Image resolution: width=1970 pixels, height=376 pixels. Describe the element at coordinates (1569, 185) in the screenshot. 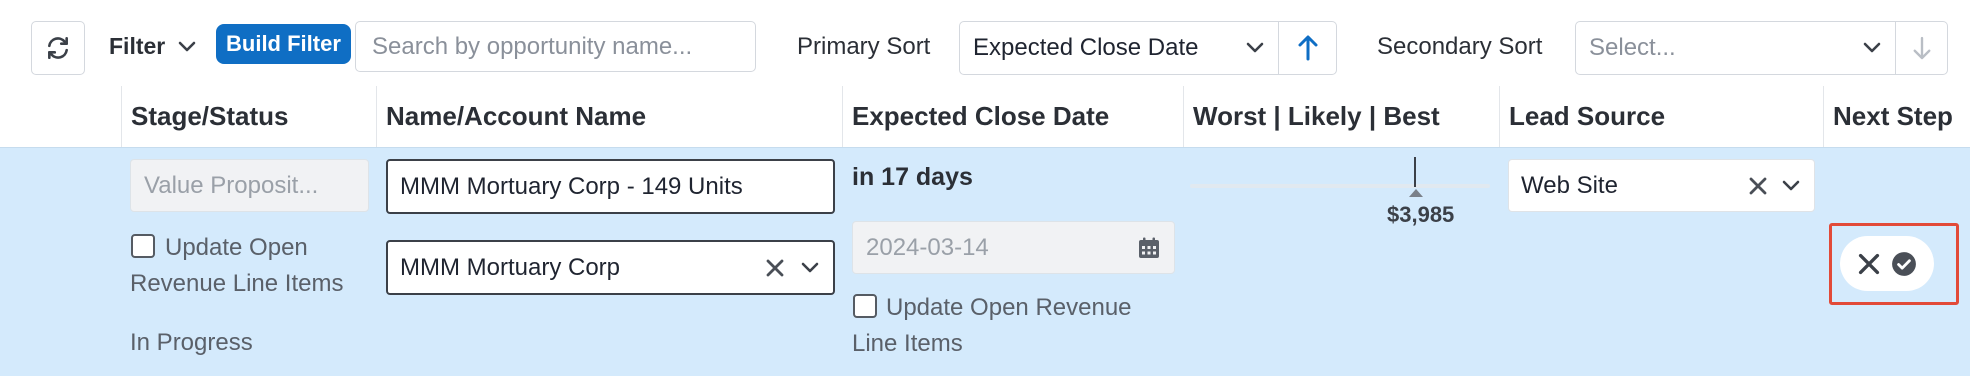

I see `lead-source-value: Web Site` at that location.